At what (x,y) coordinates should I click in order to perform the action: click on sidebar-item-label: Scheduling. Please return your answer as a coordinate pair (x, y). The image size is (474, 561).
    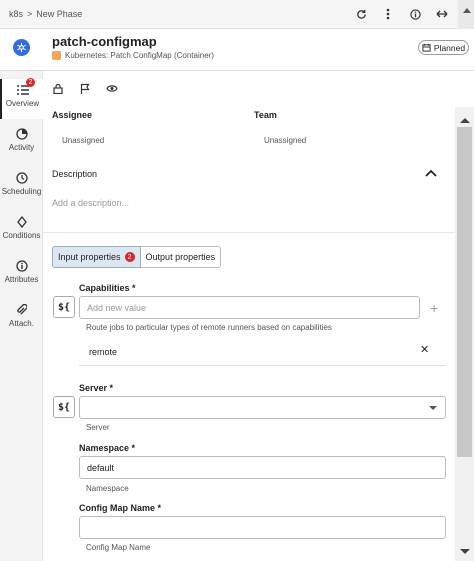
    Looking at the image, I should click on (21, 191).